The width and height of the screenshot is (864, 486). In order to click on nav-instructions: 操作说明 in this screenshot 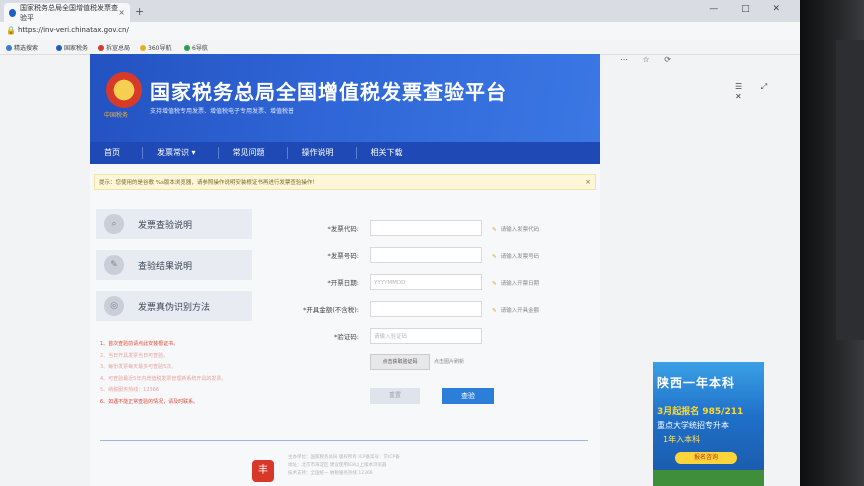, I will do `click(322, 153)`.